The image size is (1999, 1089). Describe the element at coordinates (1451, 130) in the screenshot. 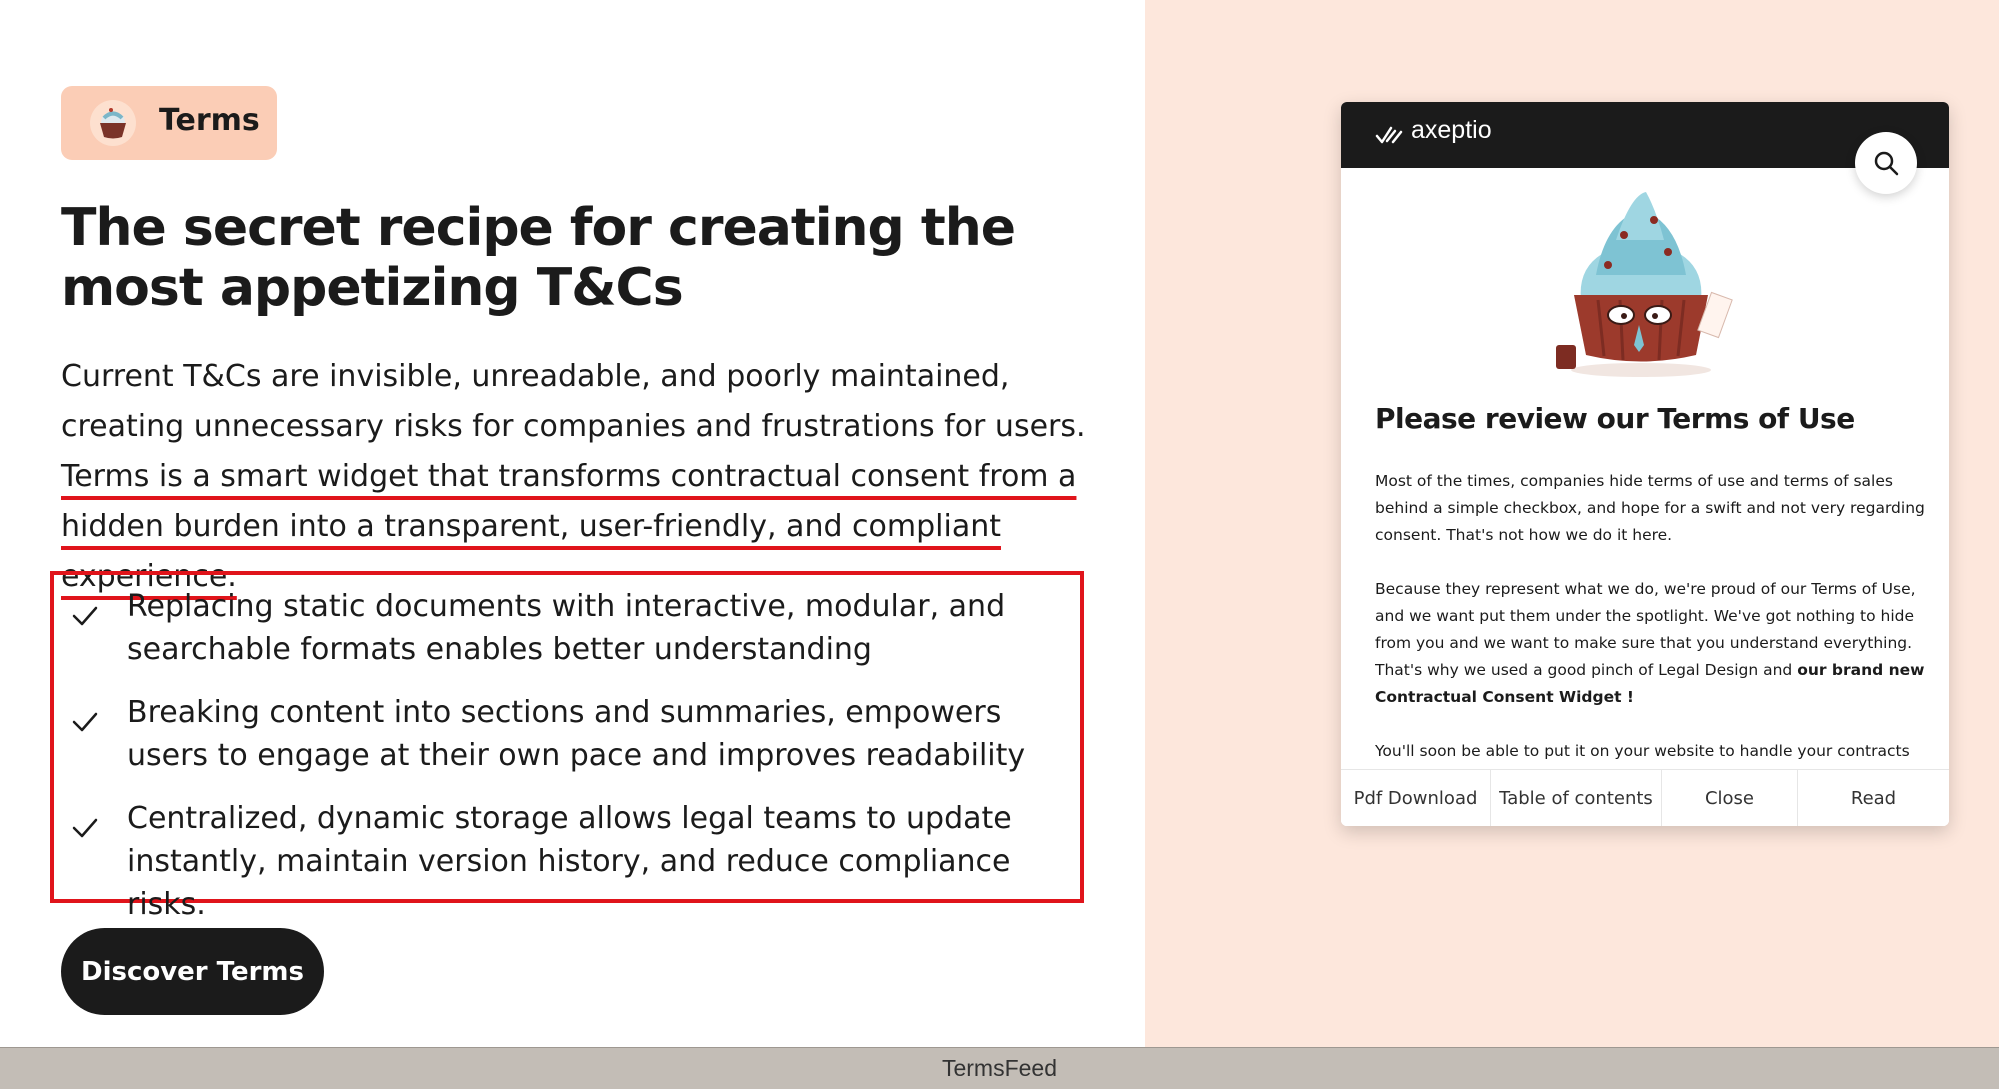

I see `widget-brand: axeptio` at that location.